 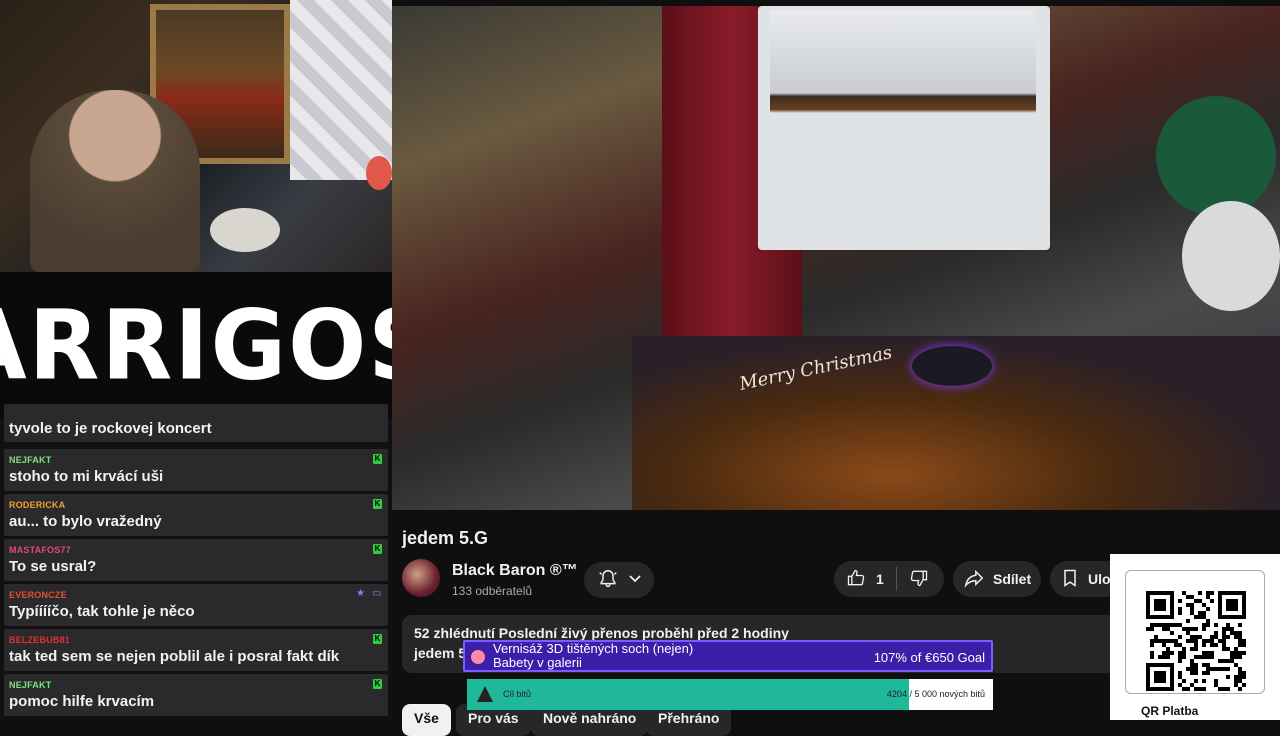 What do you see at coordinates (688, 694) in the screenshot?
I see `bits-progress-bar` at bounding box center [688, 694].